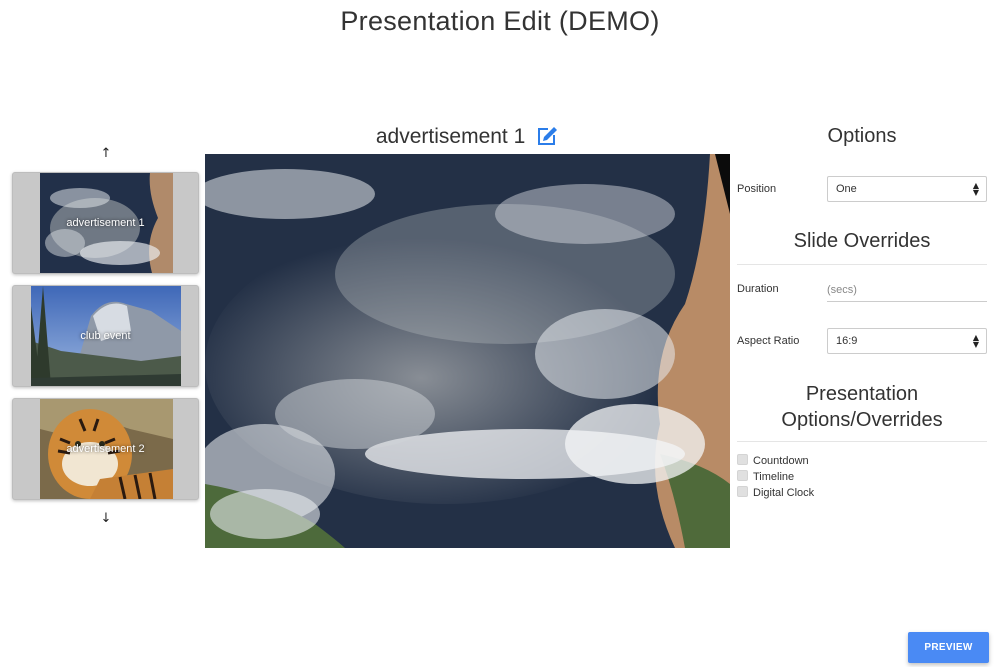 This screenshot has height=667, width=1000. I want to click on slide-thumbnail: advertisement 2, so click(105, 449).